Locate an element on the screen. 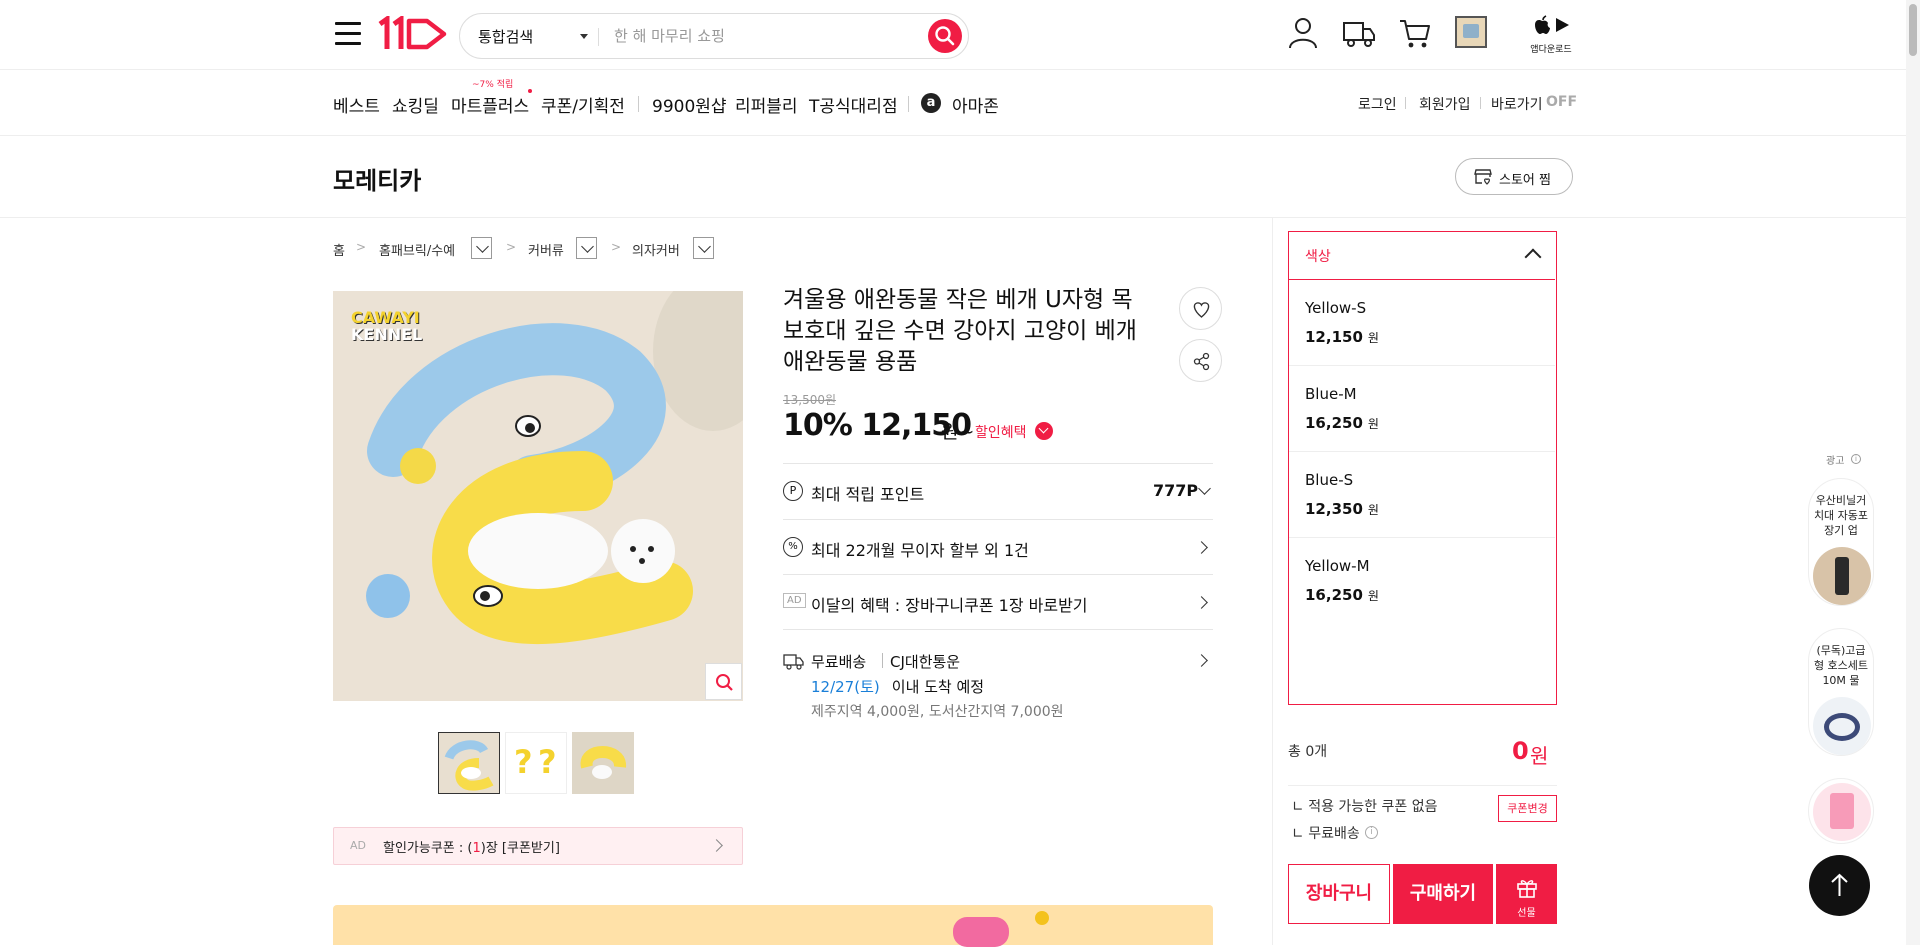 The width and height of the screenshot is (1920, 947). option-price-block: 16,250 원 is located at coordinates (1342, 595).